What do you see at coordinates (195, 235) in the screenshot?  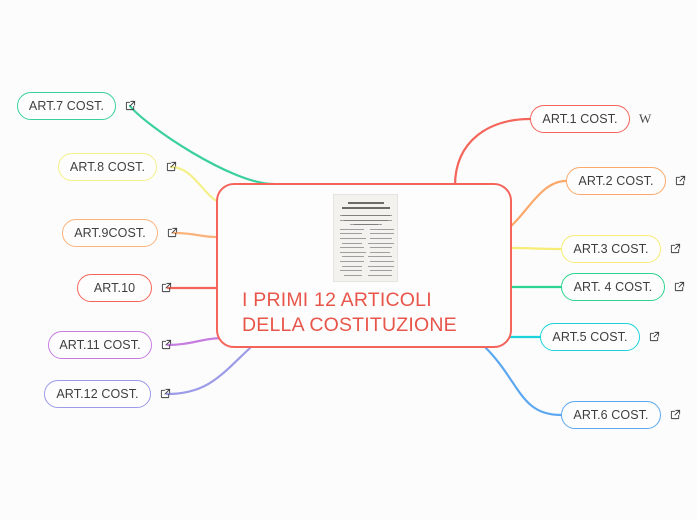 I see `edge-art9` at bounding box center [195, 235].